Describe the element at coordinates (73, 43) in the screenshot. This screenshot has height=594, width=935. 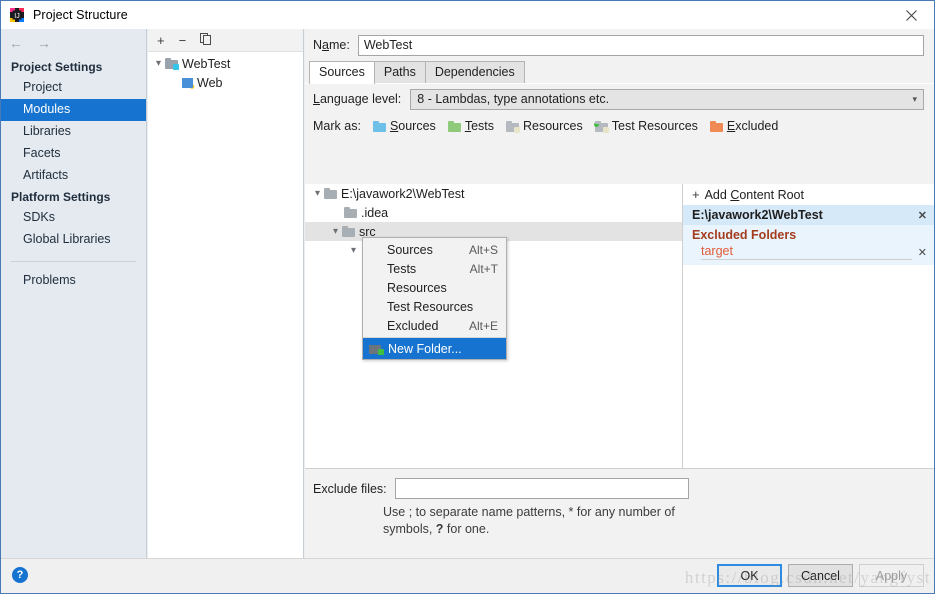
I see `sidebar-nav-arrows: ← →` at that location.